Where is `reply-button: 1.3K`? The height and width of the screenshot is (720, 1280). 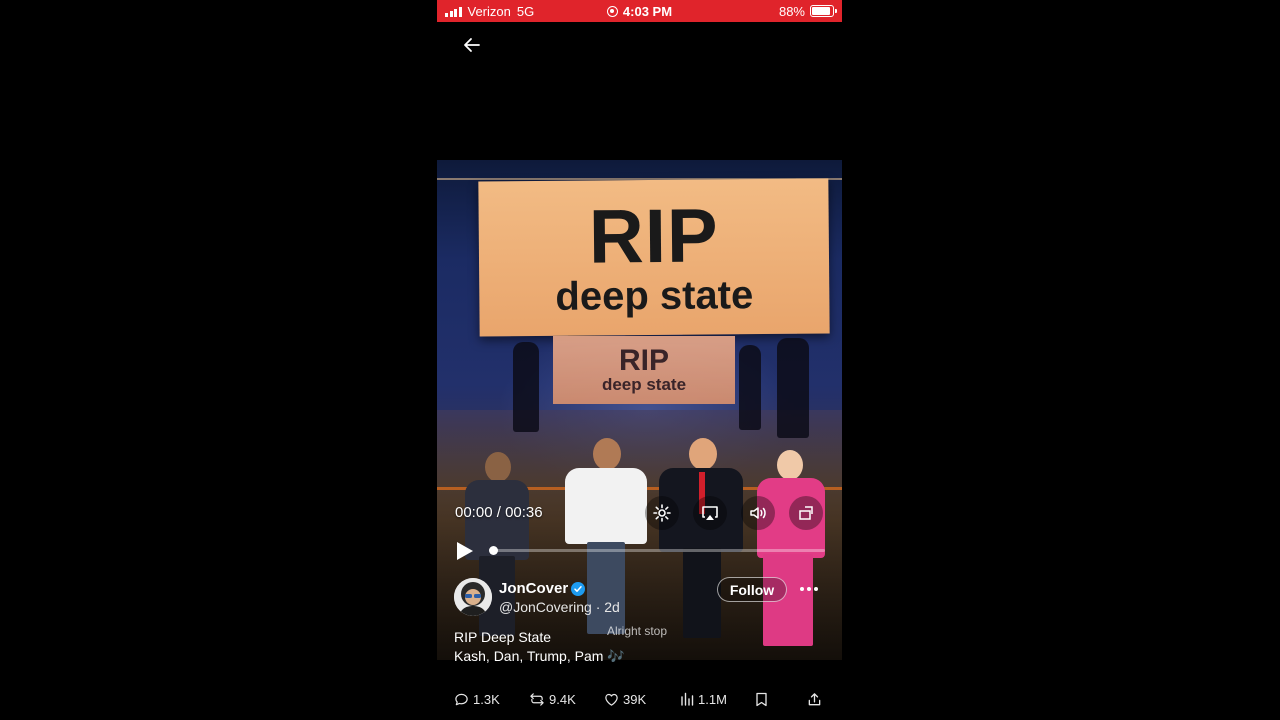 reply-button: 1.3K is located at coordinates (477, 699).